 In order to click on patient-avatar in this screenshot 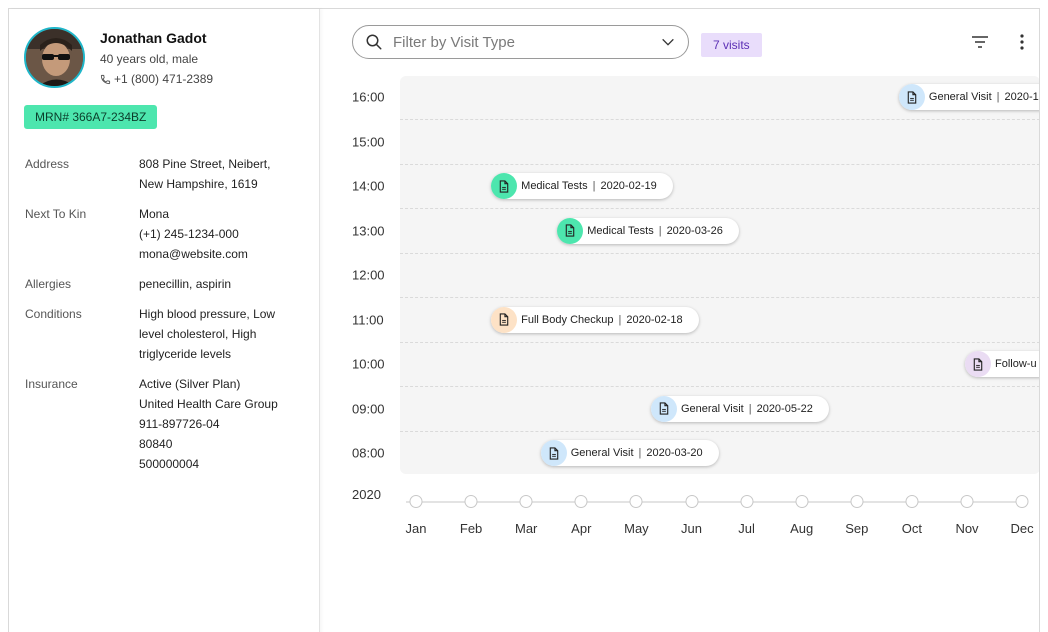, I will do `click(54, 57)`.